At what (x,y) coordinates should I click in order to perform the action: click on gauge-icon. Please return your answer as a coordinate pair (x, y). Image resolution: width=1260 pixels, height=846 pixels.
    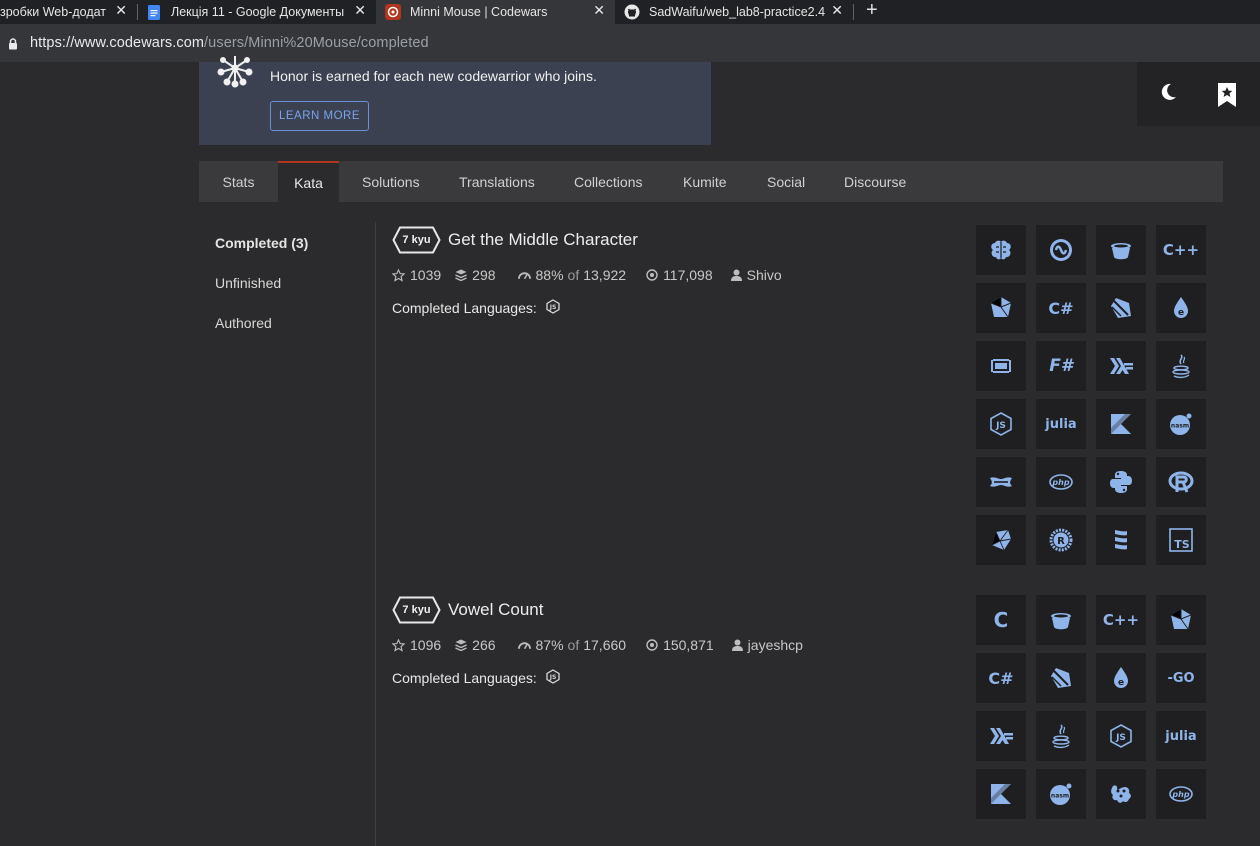
    Looking at the image, I should click on (524, 646).